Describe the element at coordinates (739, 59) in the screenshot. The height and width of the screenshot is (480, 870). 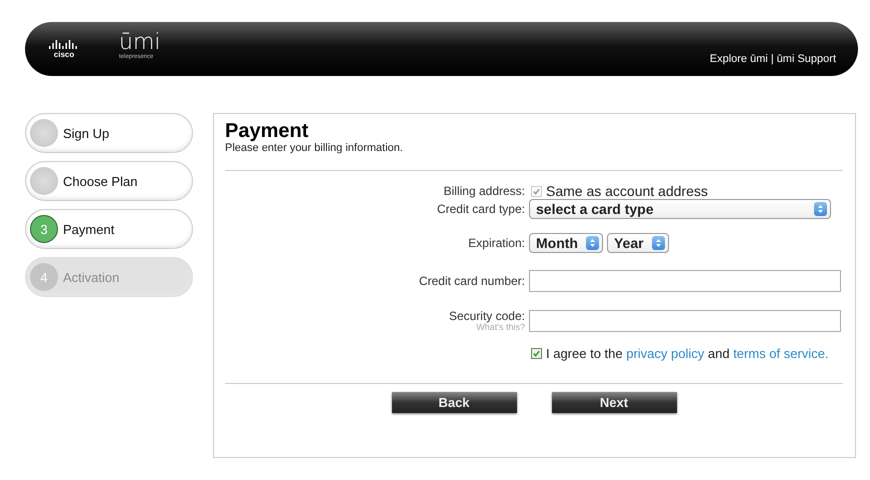
I see `header-link: Explore ūmi` at that location.